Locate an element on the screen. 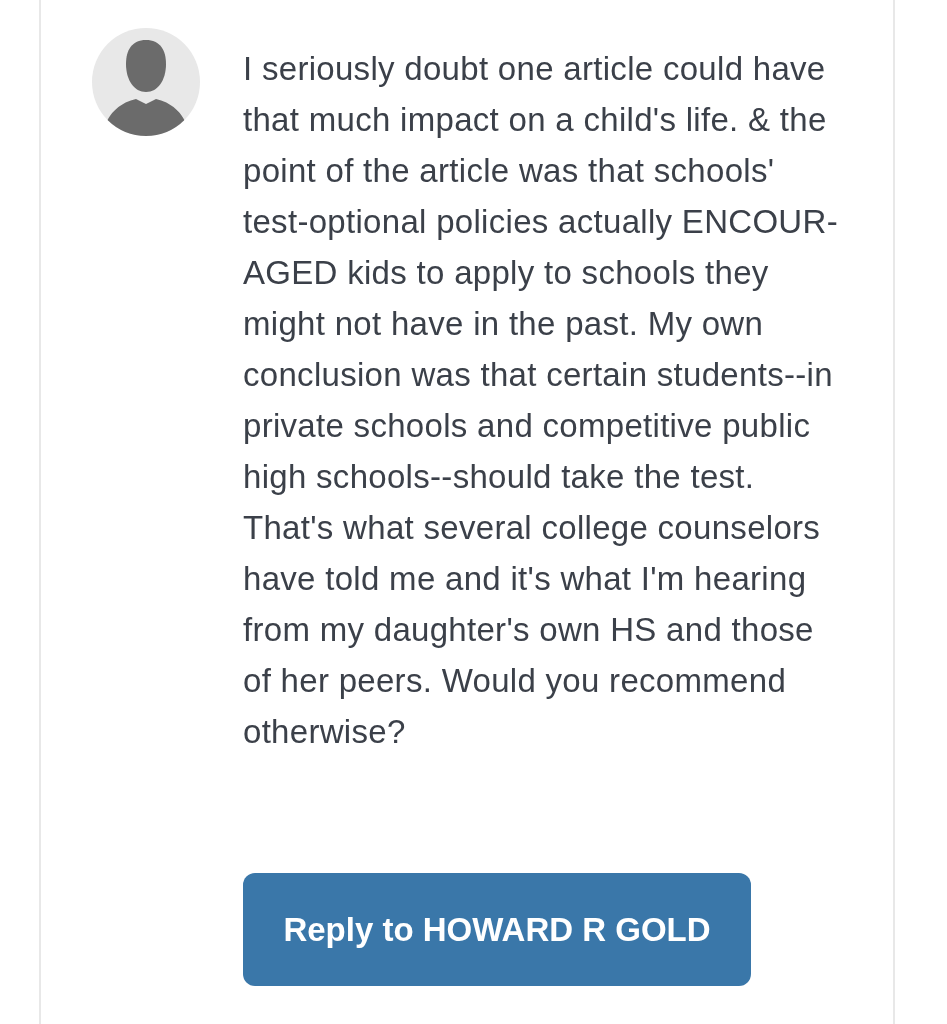 The width and height of the screenshot is (947, 1024). avatar-icon is located at coordinates (146, 82).